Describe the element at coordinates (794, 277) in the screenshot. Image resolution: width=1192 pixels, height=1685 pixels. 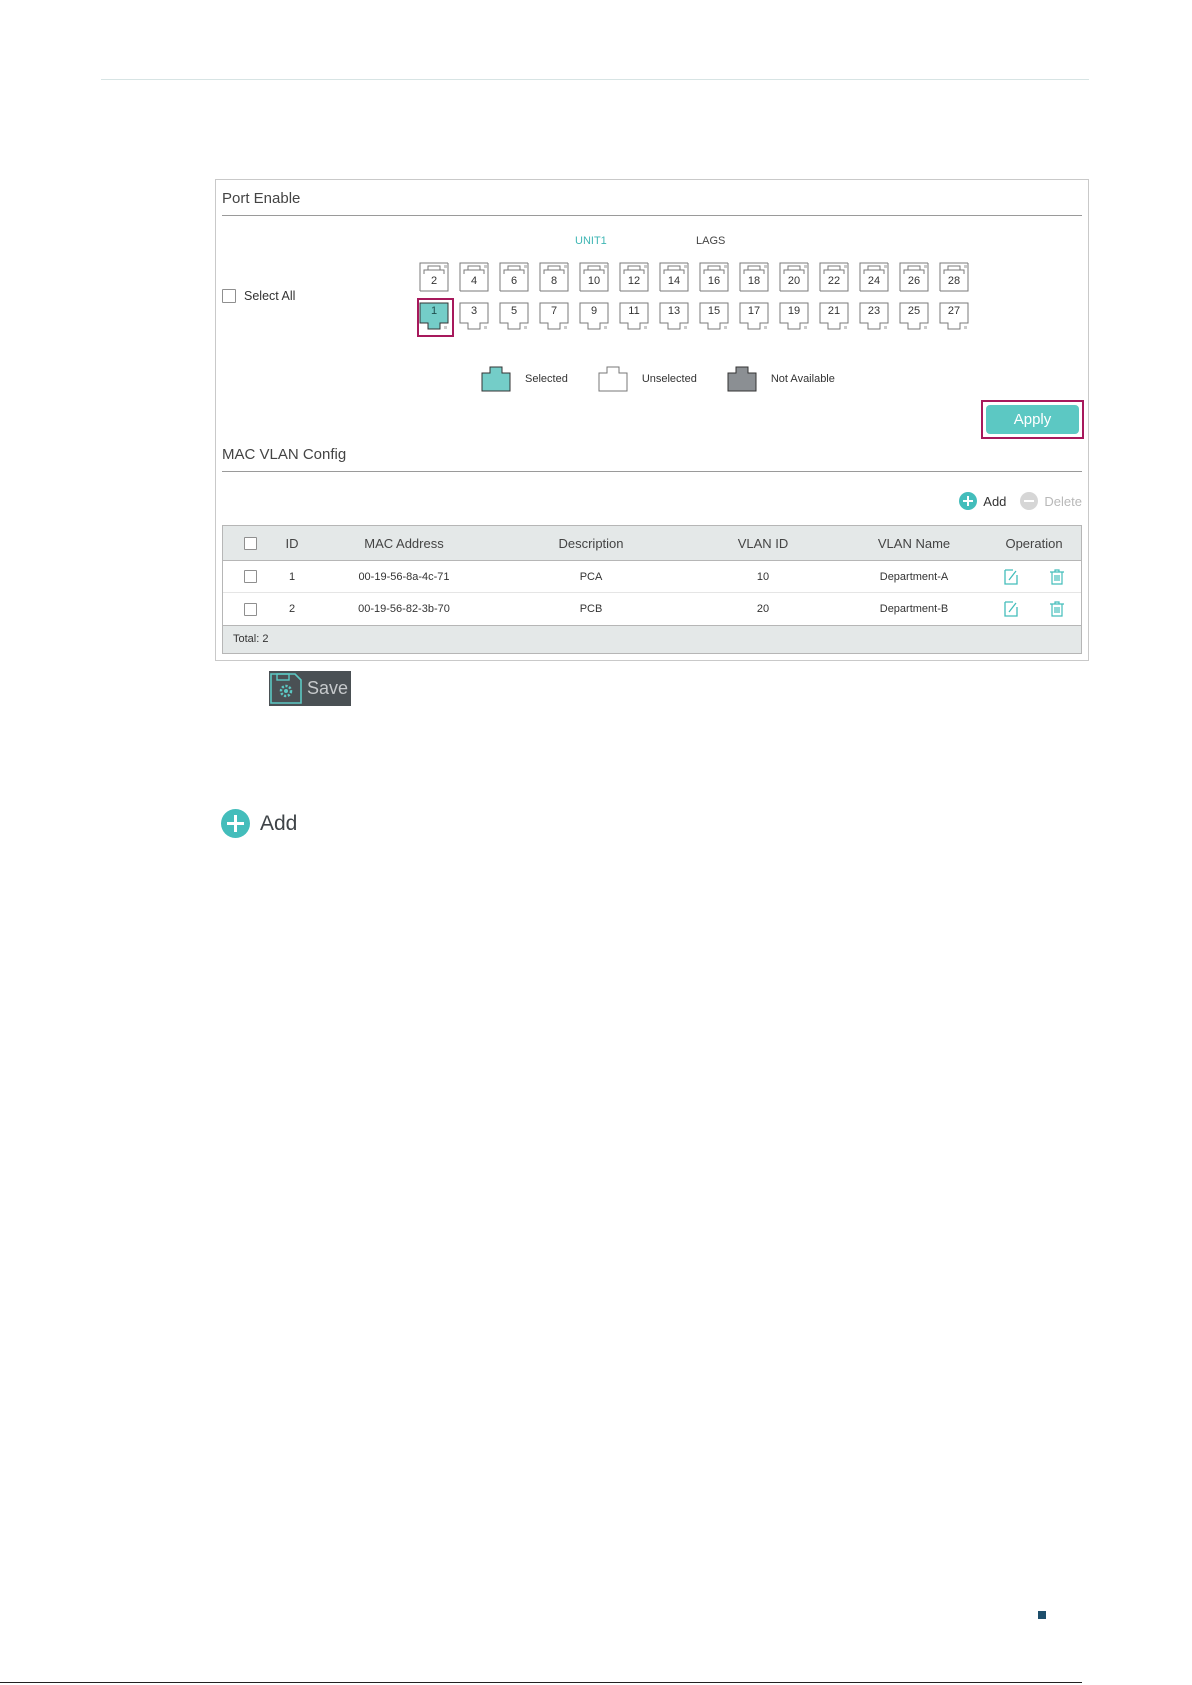
I see `port-20: 20` at that location.